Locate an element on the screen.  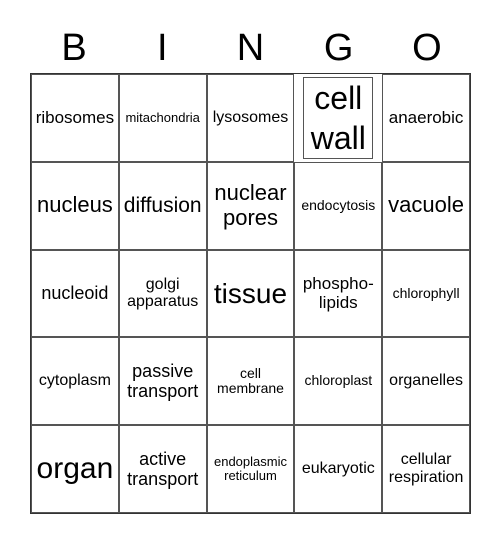
bingo-cell: endoplasmic reticulum is located at coordinates (250, 469).